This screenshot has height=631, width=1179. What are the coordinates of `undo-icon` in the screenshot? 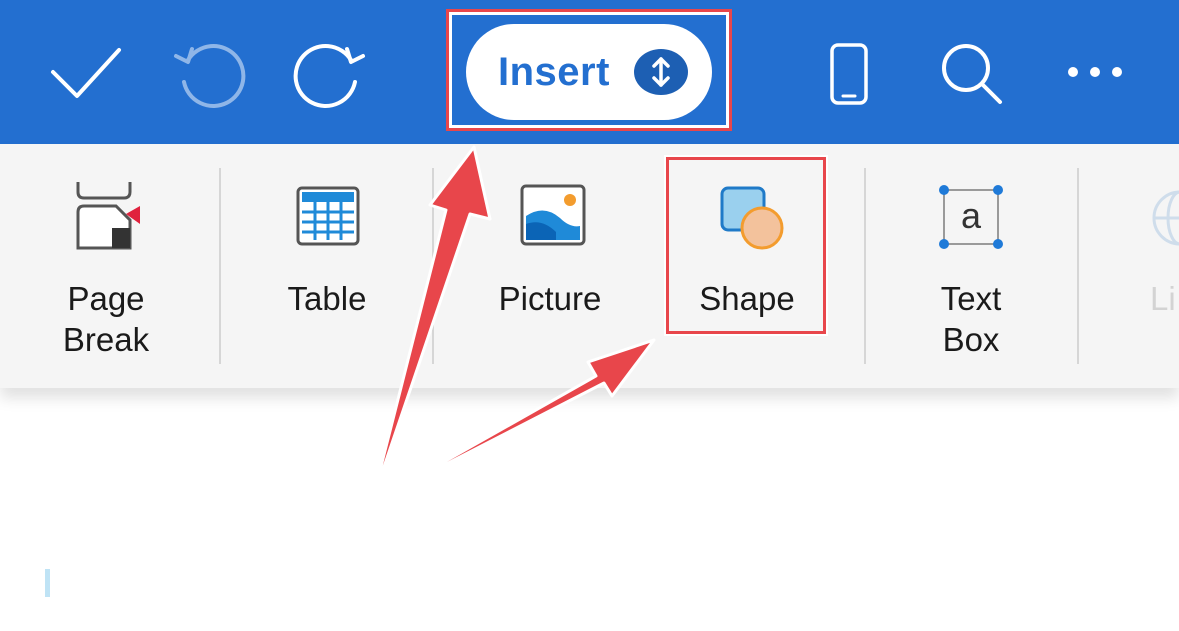 It's located at (210, 76).